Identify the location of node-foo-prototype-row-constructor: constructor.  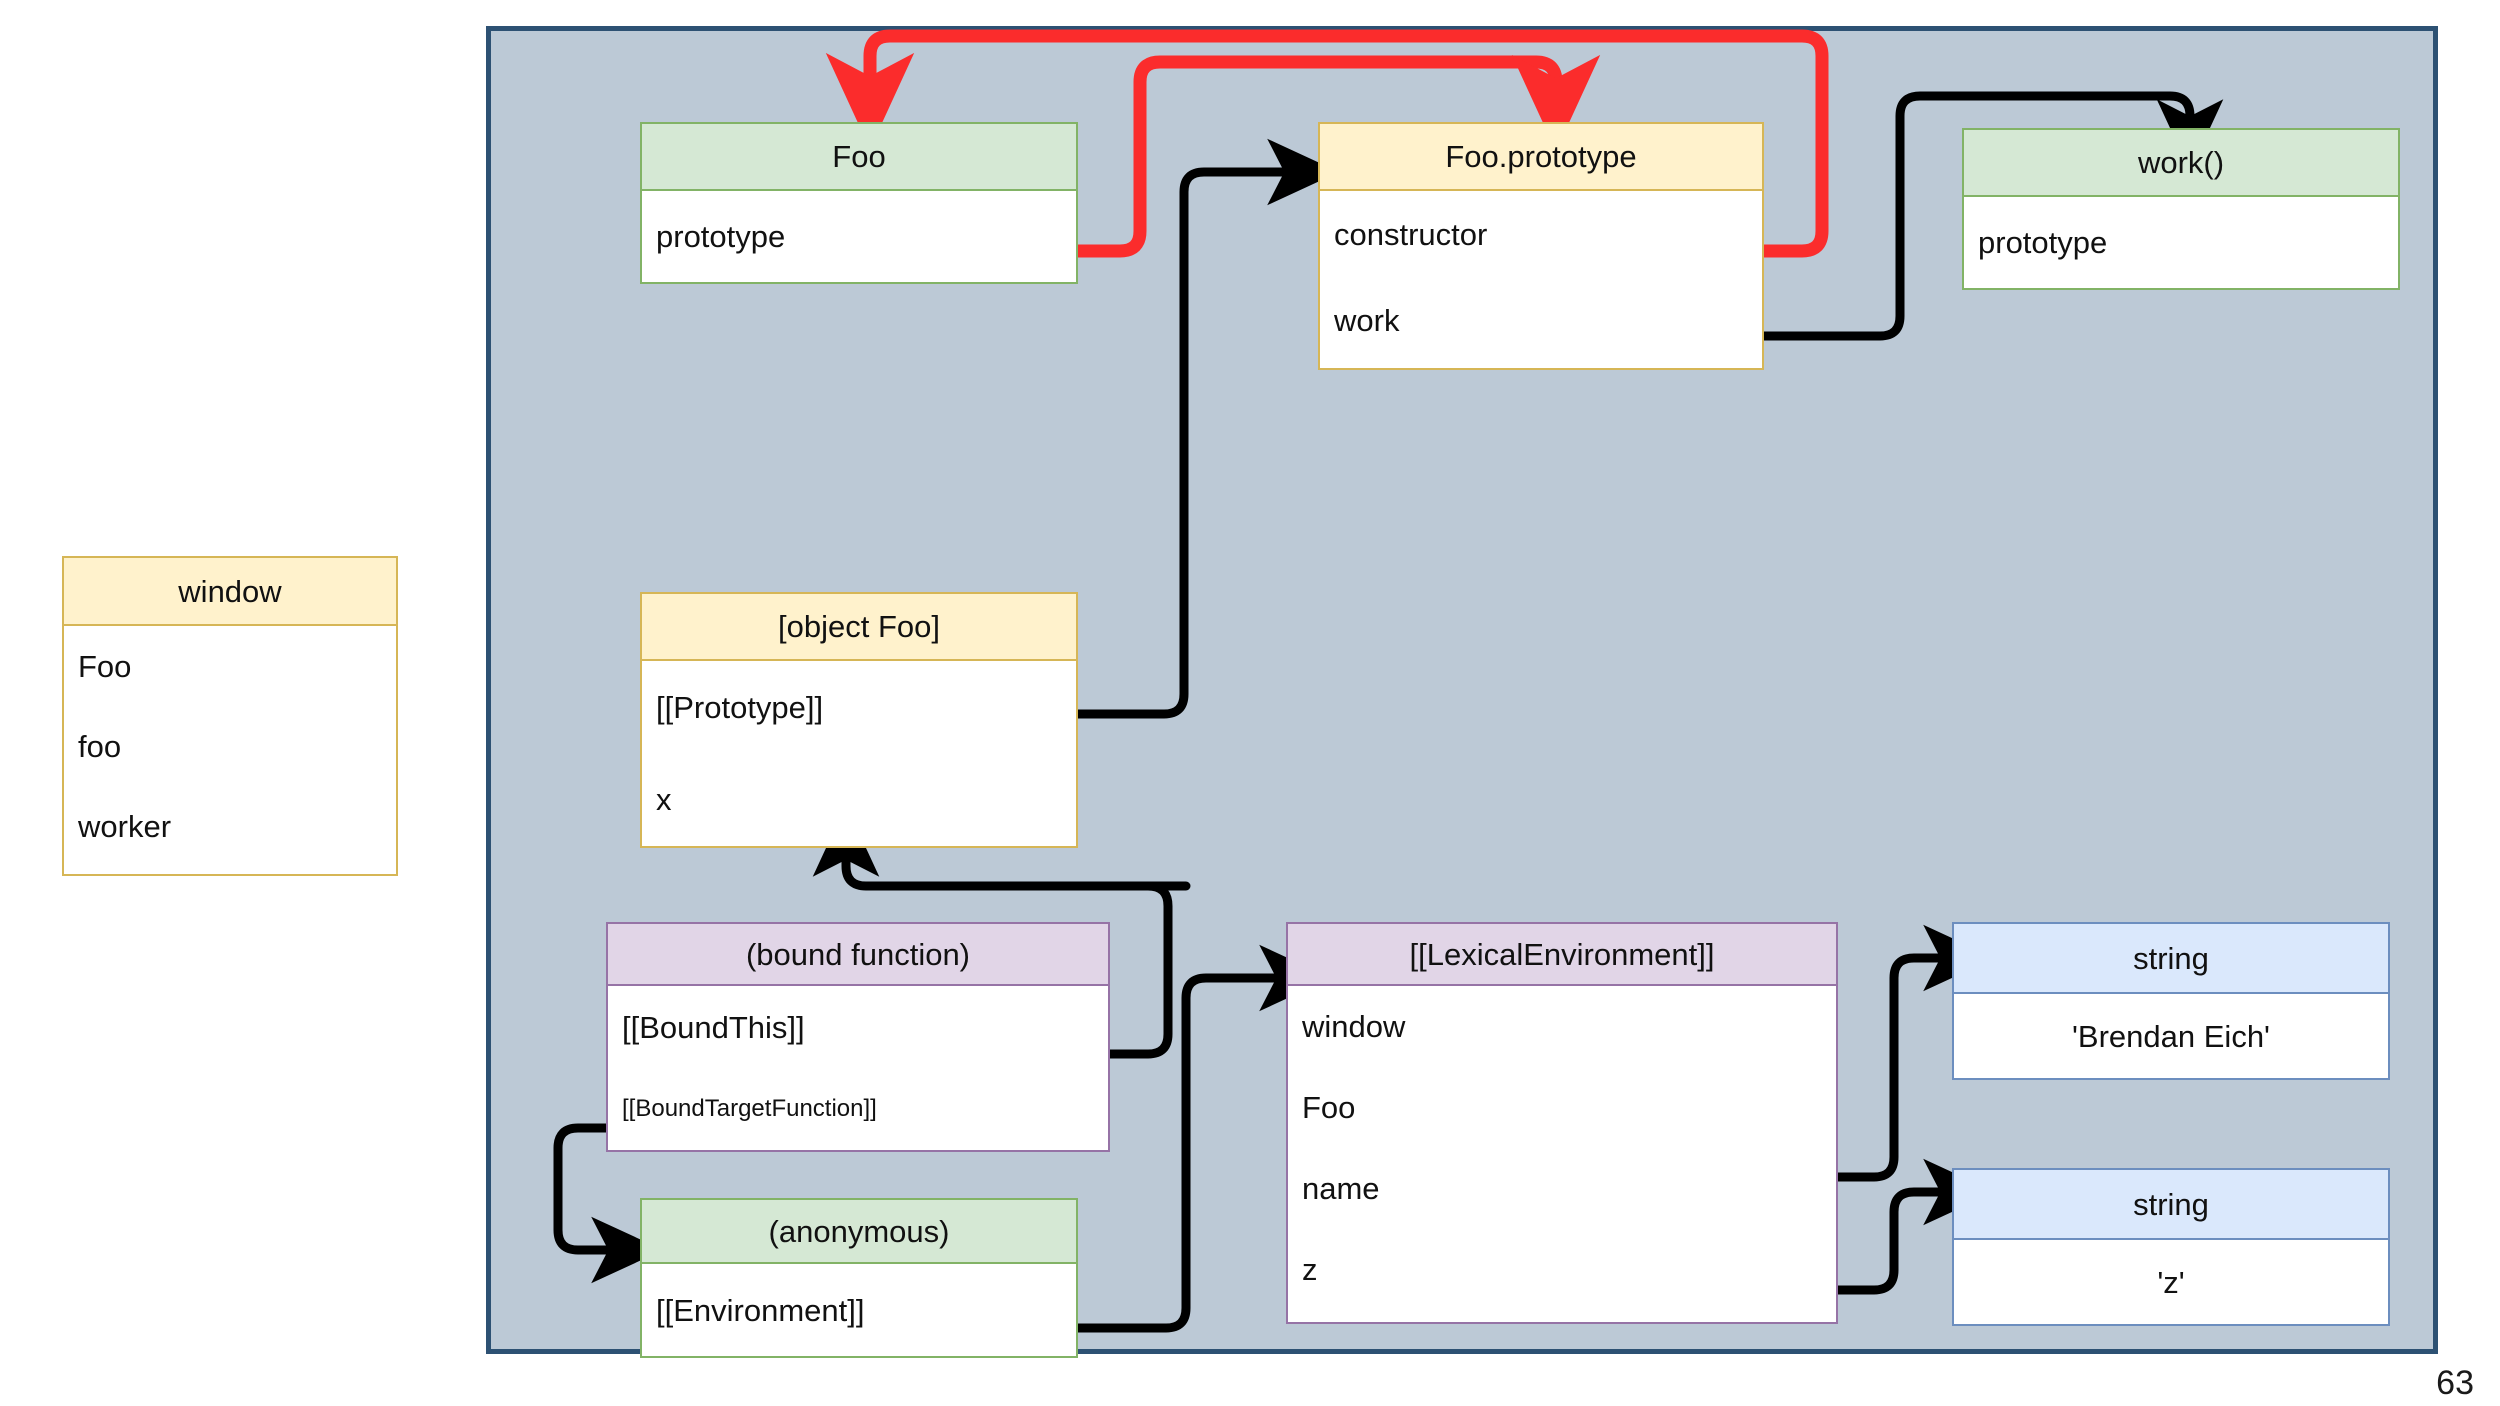
(1541, 234).